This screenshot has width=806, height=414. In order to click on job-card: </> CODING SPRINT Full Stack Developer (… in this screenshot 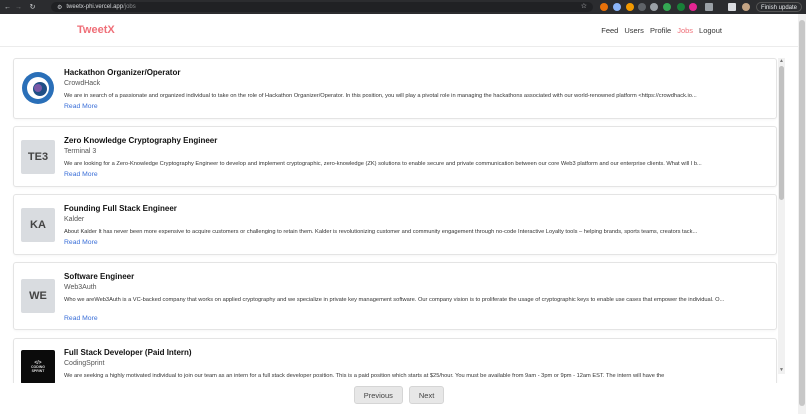, I will do `click(395, 360)`.